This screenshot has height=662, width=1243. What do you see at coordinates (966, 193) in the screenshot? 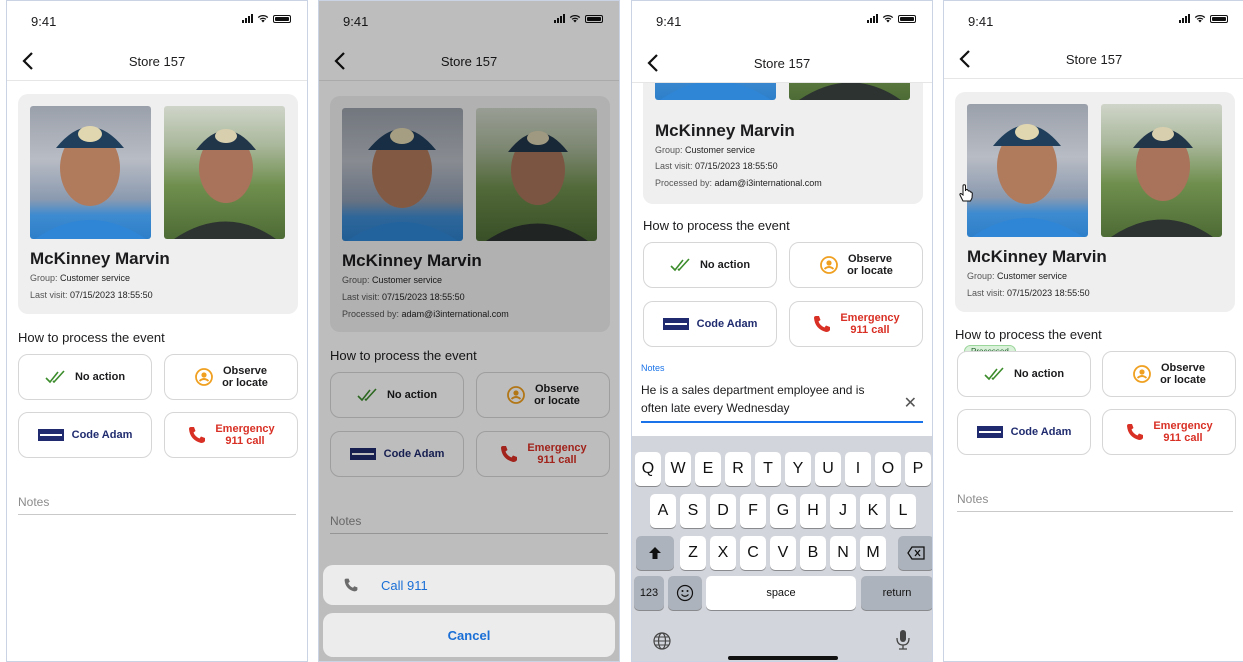
I see `hand-cursor-icon` at bounding box center [966, 193].